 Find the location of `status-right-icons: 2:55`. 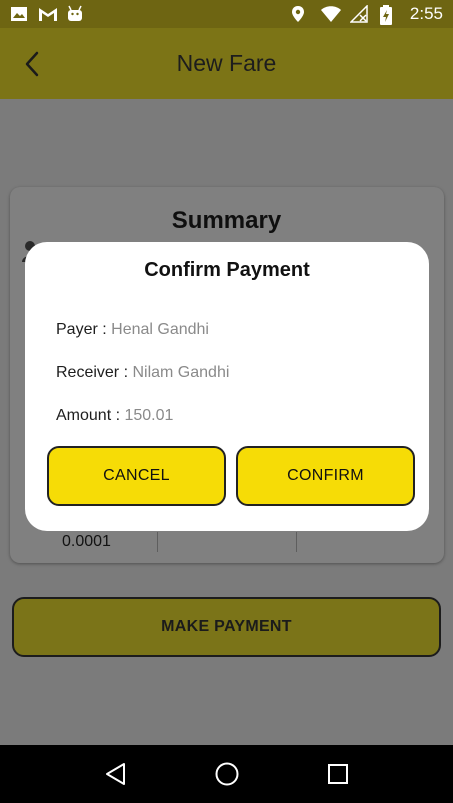

status-right-icons: 2:55 is located at coordinates (366, 14).